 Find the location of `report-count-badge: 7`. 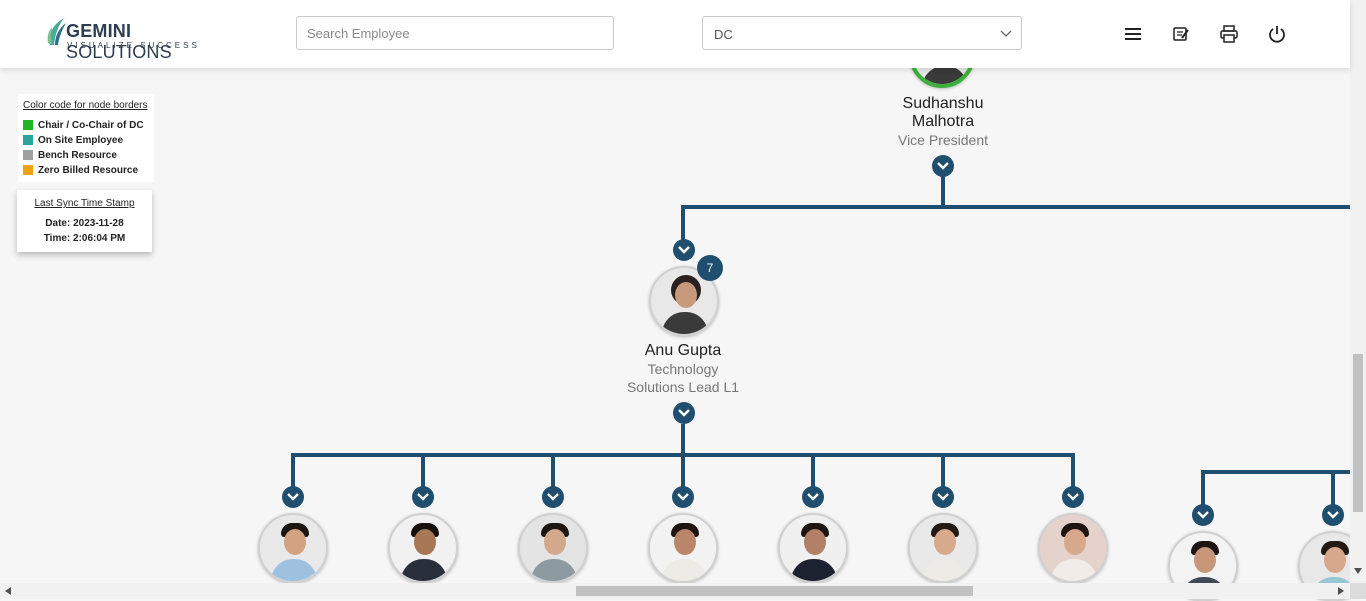

report-count-badge: 7 is located at coordinates (710, 268).